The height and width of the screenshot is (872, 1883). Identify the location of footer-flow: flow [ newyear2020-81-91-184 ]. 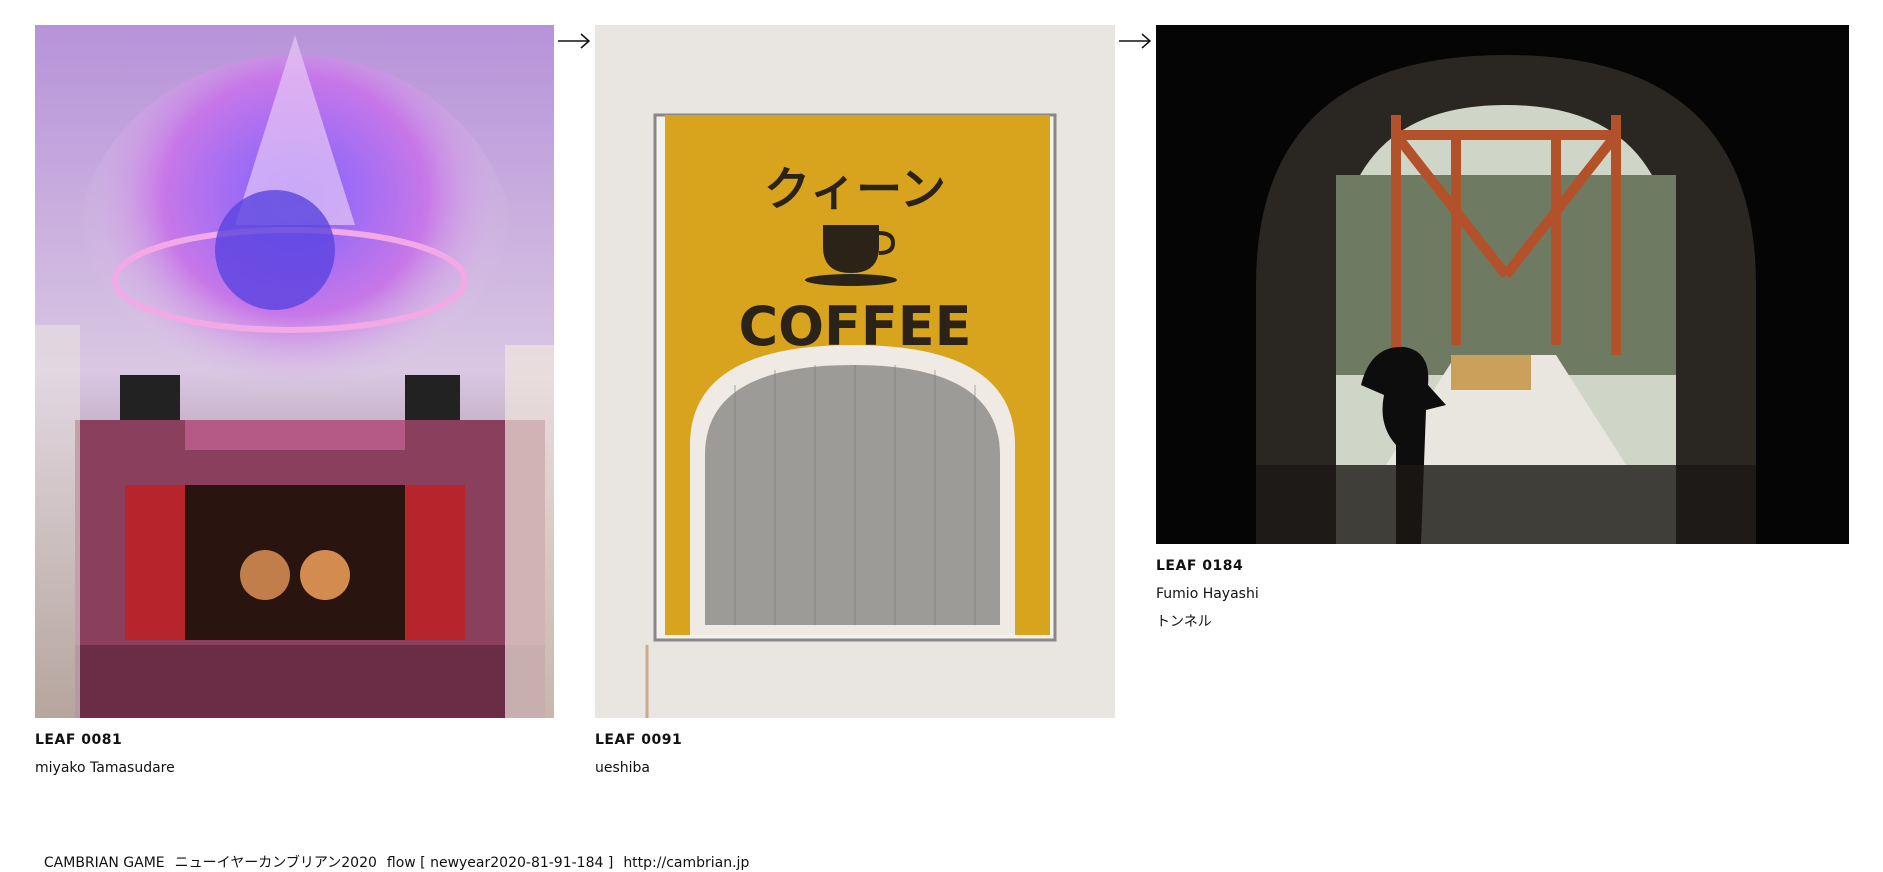
(500, 863).